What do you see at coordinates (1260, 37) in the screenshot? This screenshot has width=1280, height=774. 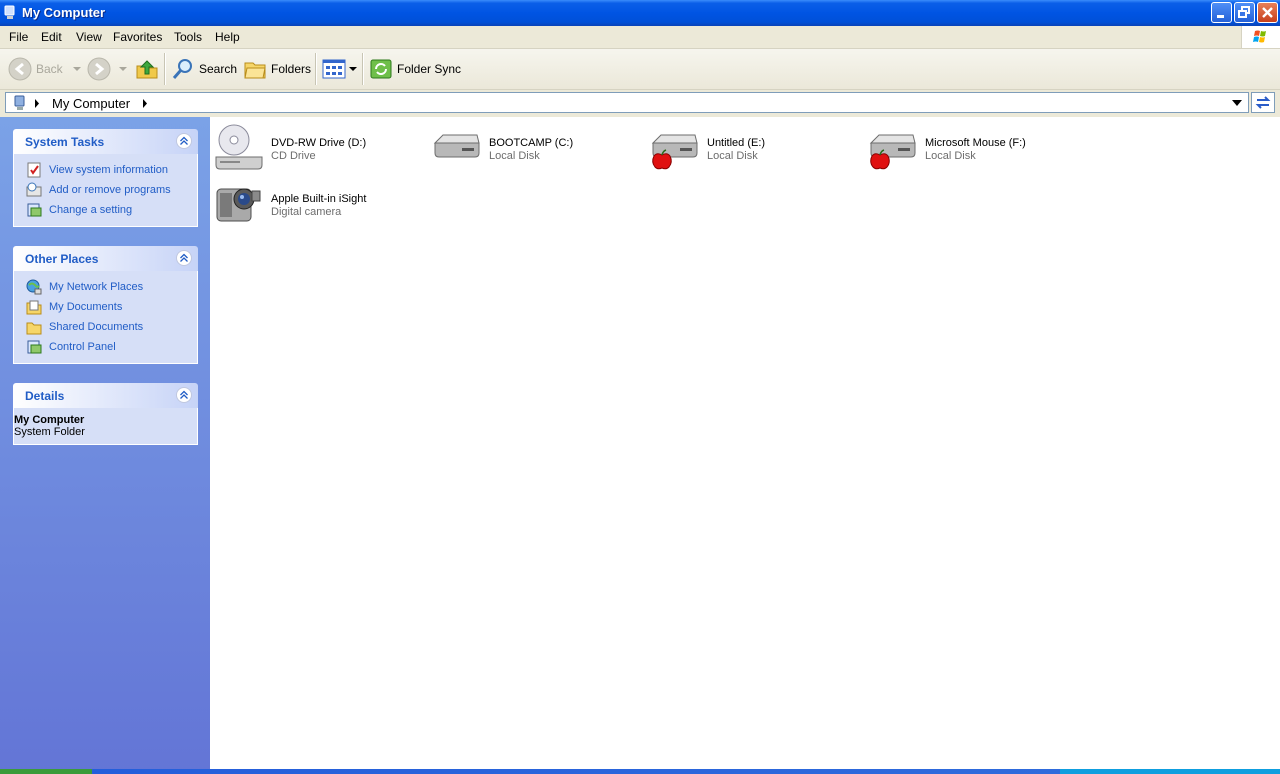 I see `windows-logo-icon` at bounding box center [1260, 37].